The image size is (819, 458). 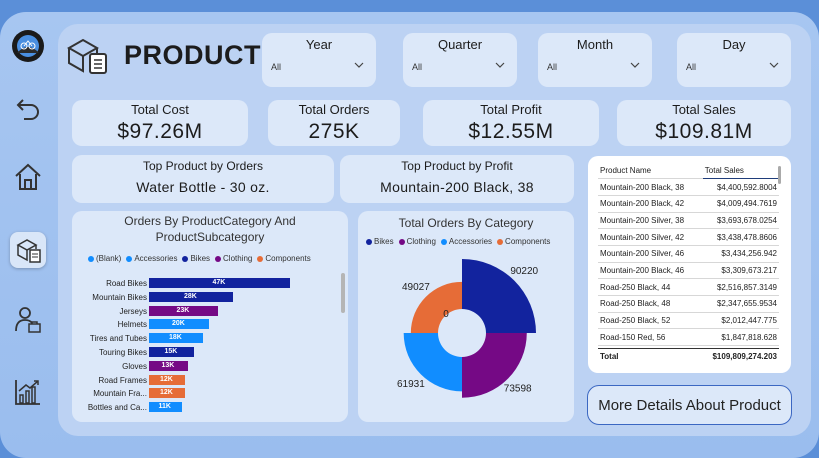 I want to click on month-slicer: Month All, so click(x=595, y=60).